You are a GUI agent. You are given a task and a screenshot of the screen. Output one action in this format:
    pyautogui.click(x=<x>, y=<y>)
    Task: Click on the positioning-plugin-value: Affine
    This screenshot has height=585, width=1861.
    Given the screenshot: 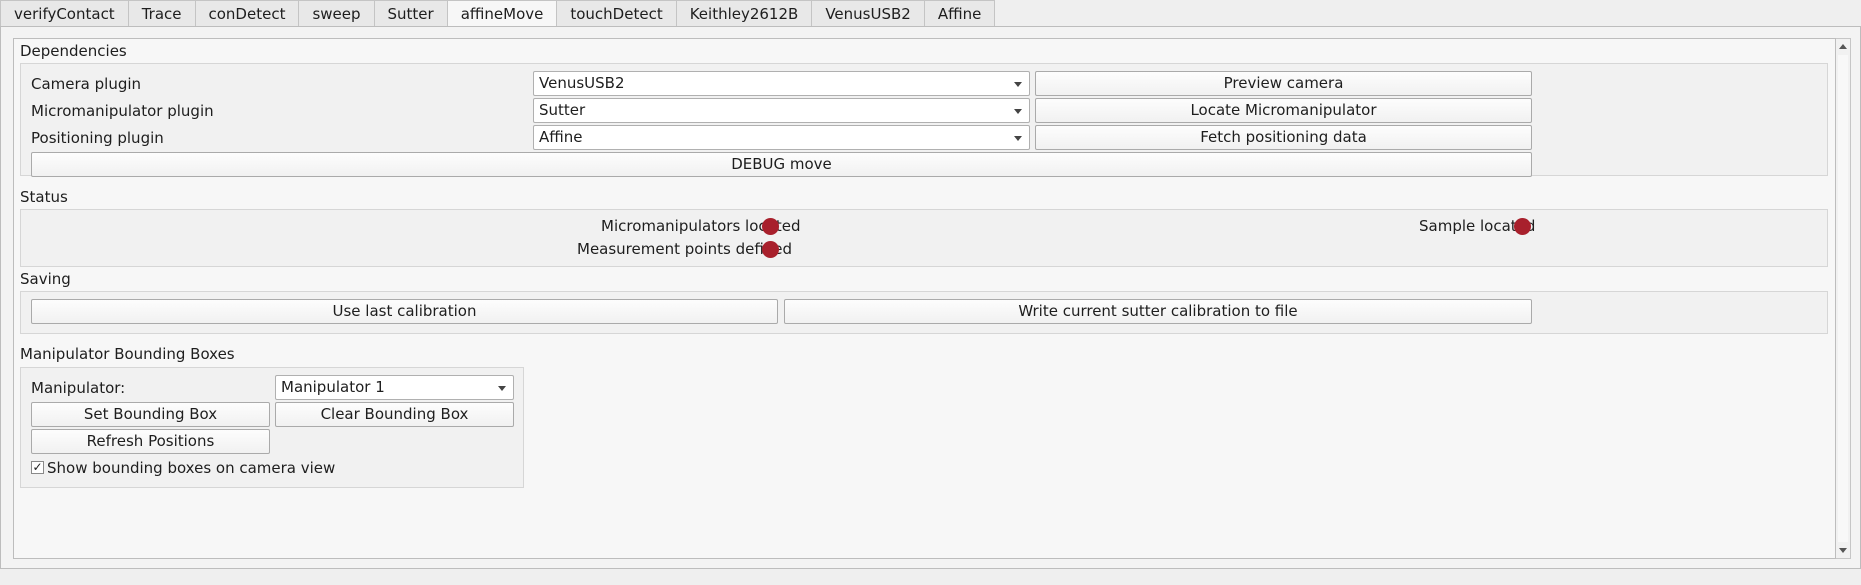 What is the action you would take?
    pyautogui.click(x=561, y=137)
    